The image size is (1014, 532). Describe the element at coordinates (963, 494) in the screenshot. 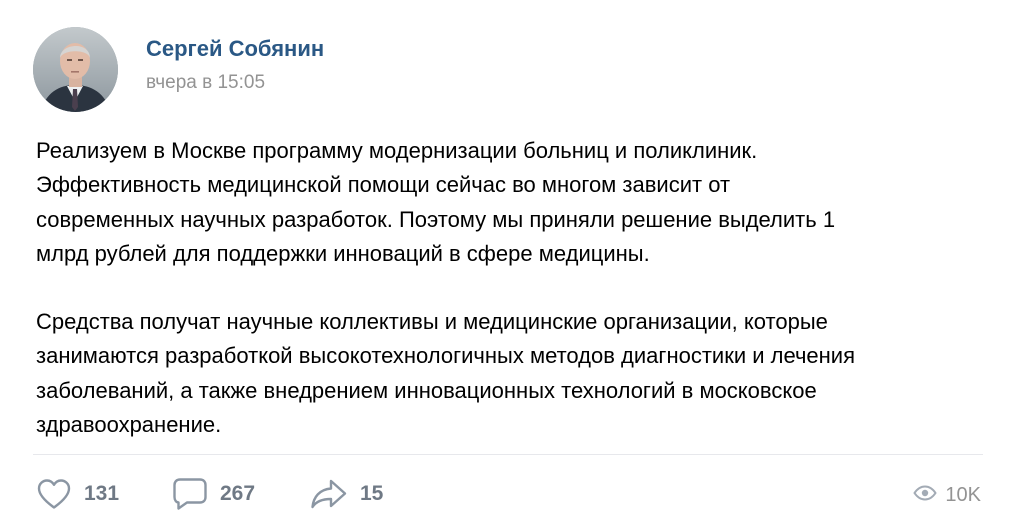

I see `views-count: 10K` at that location.